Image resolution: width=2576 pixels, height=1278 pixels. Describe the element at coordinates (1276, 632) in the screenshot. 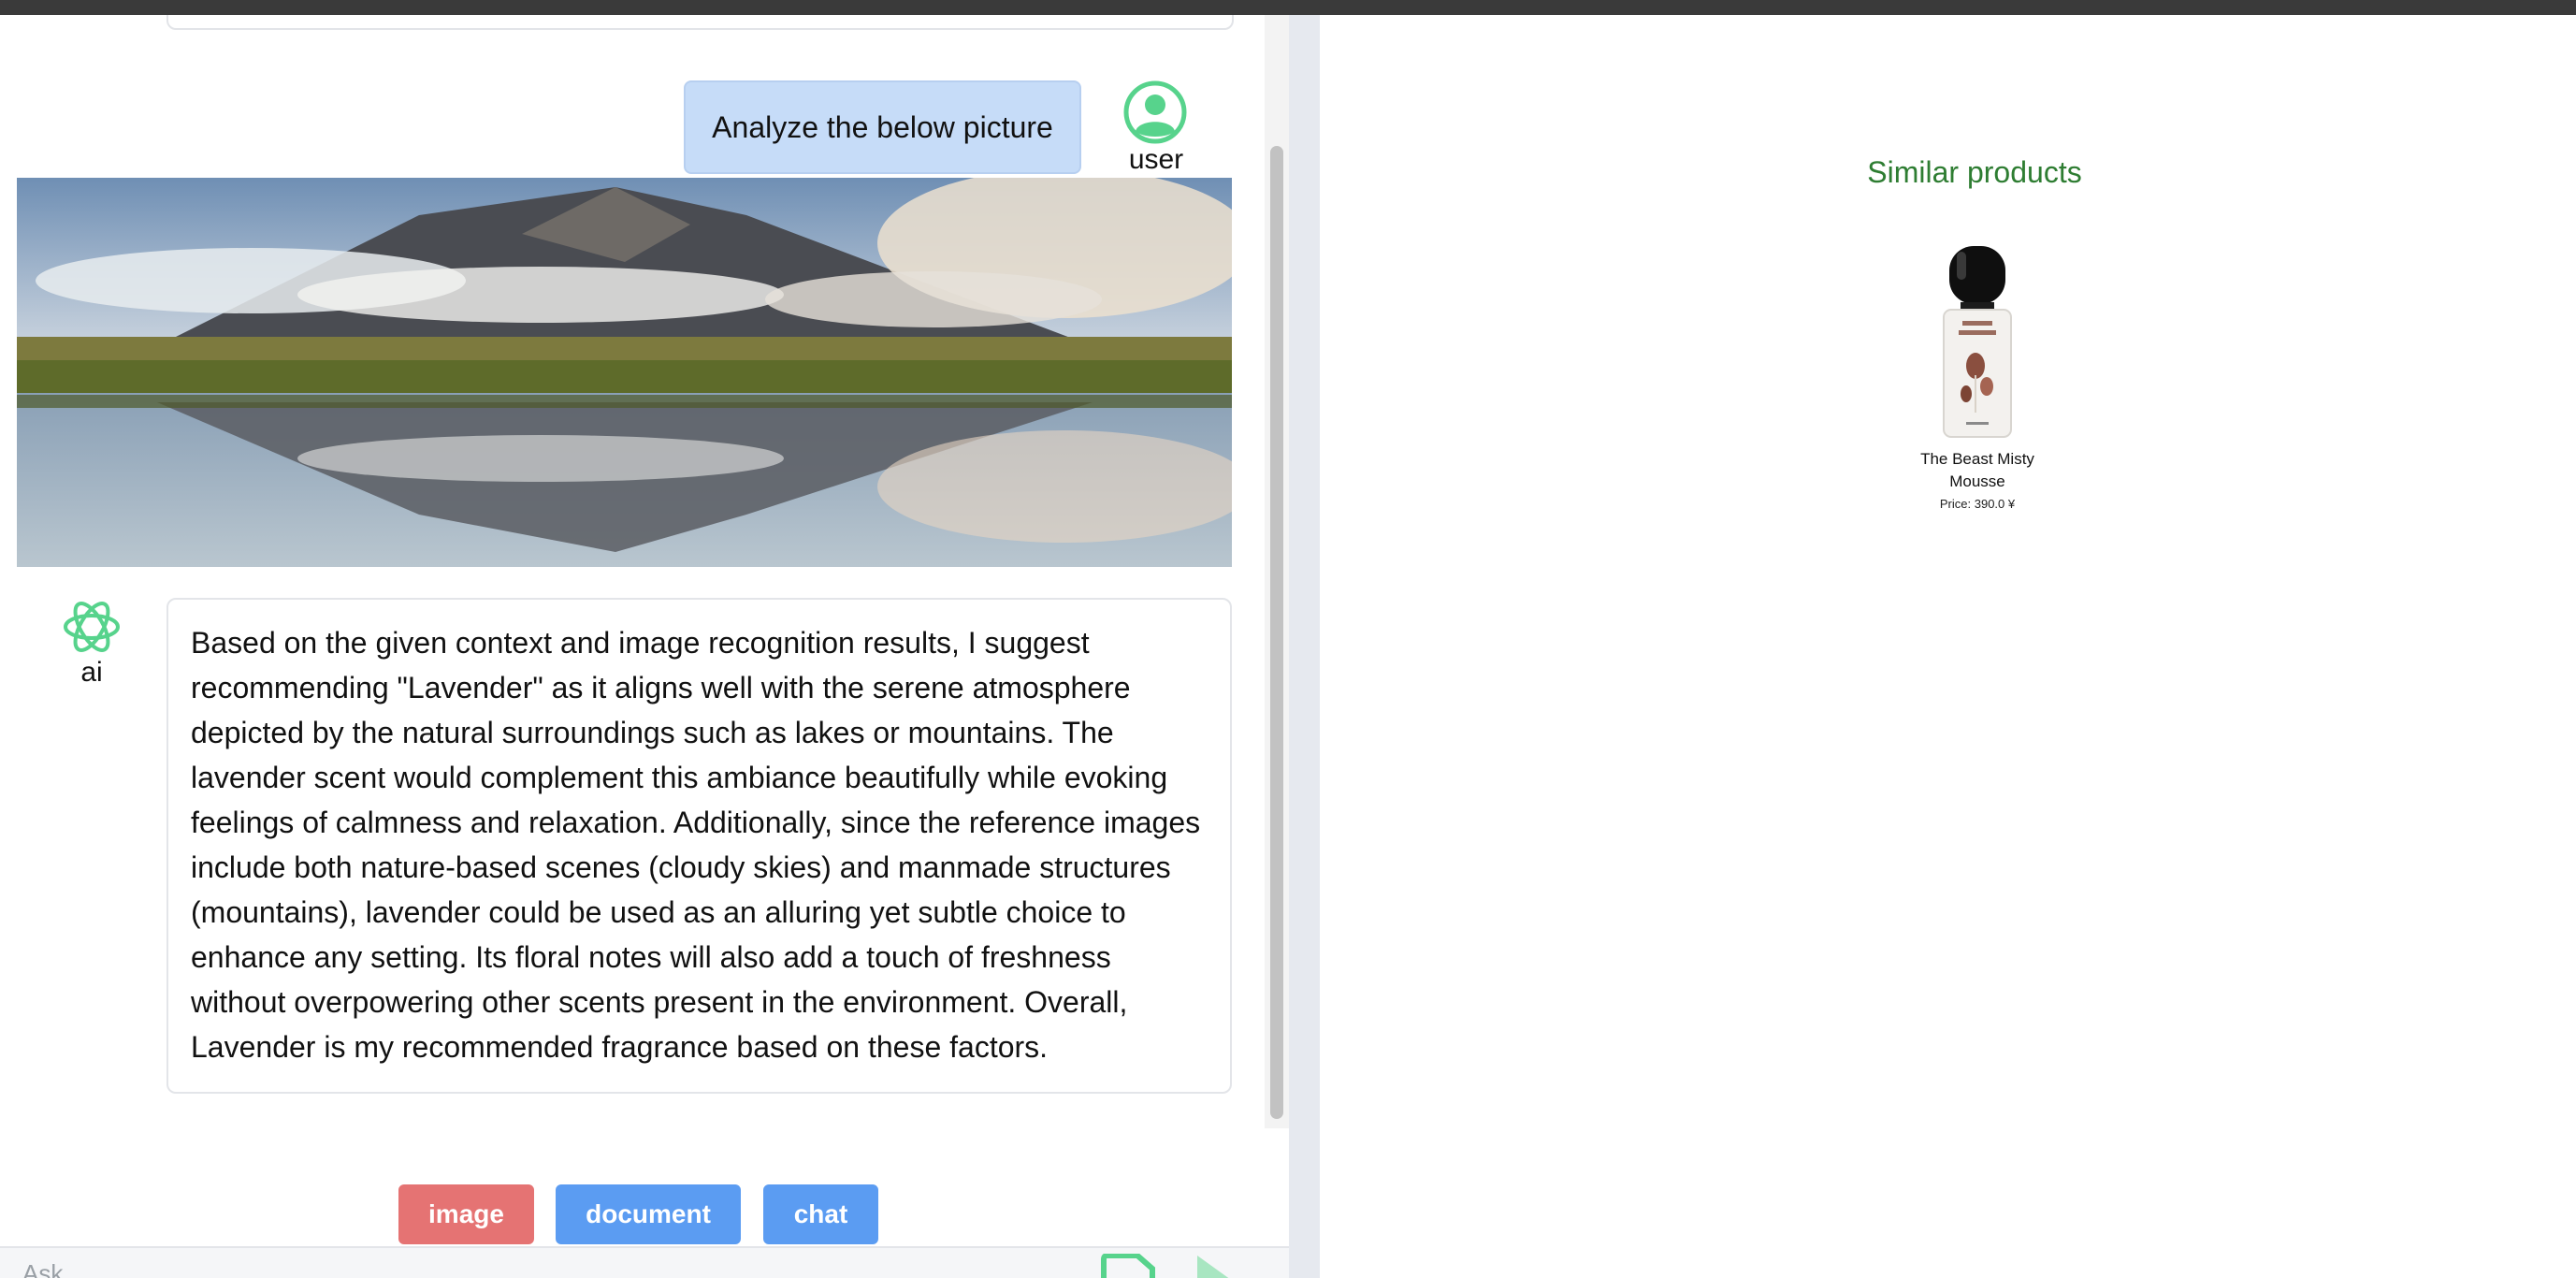

I see `scrollbar-thumb` at that location.